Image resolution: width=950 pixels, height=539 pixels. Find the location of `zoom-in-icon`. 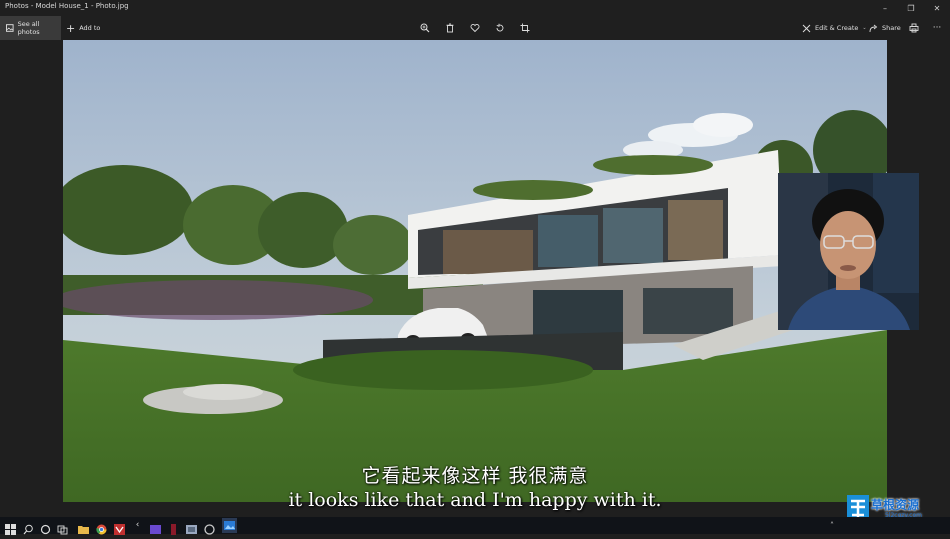

zoom-in-icon is located at coordinates (425, 28).